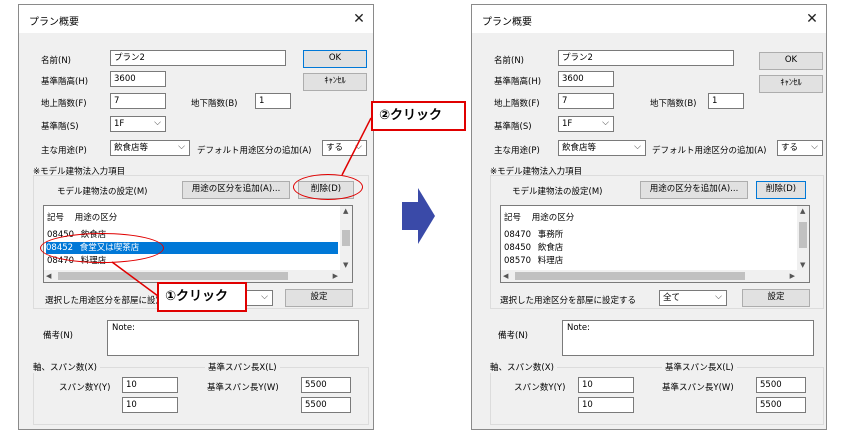 The image size is (849, 439). I want to click on main-use-value: 飲食店等, so click(579, 148).